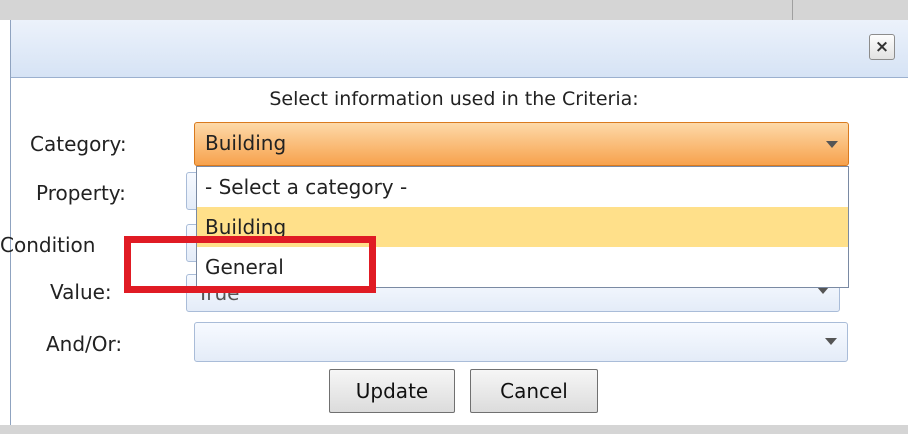 The width and height of the screenshot is (908, 434). What do you see at coordinates (84, 344) in the screenshot?
I see `andor-label: And/Or:` at bounding box center [84, 344].